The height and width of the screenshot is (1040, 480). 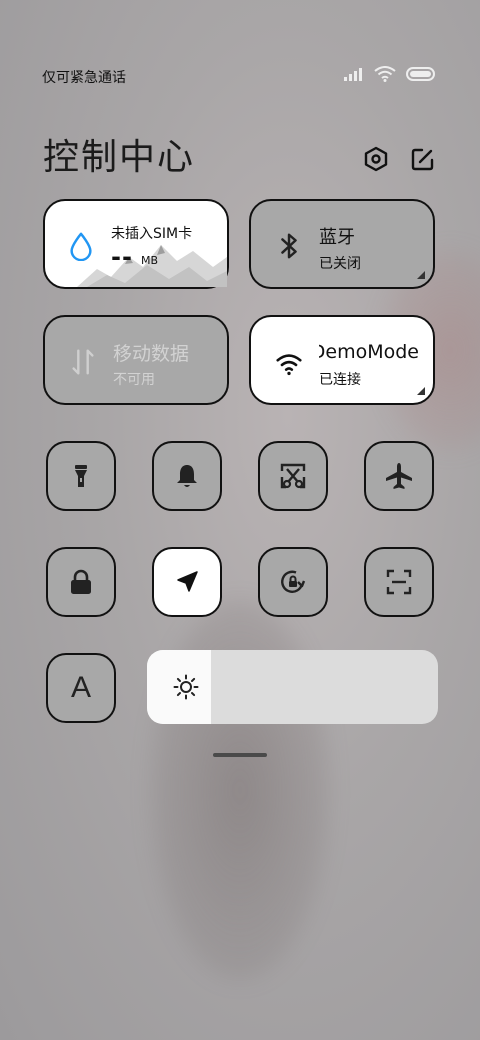 I want to click on font-size-toggle: A, so click(x=81, y=688).